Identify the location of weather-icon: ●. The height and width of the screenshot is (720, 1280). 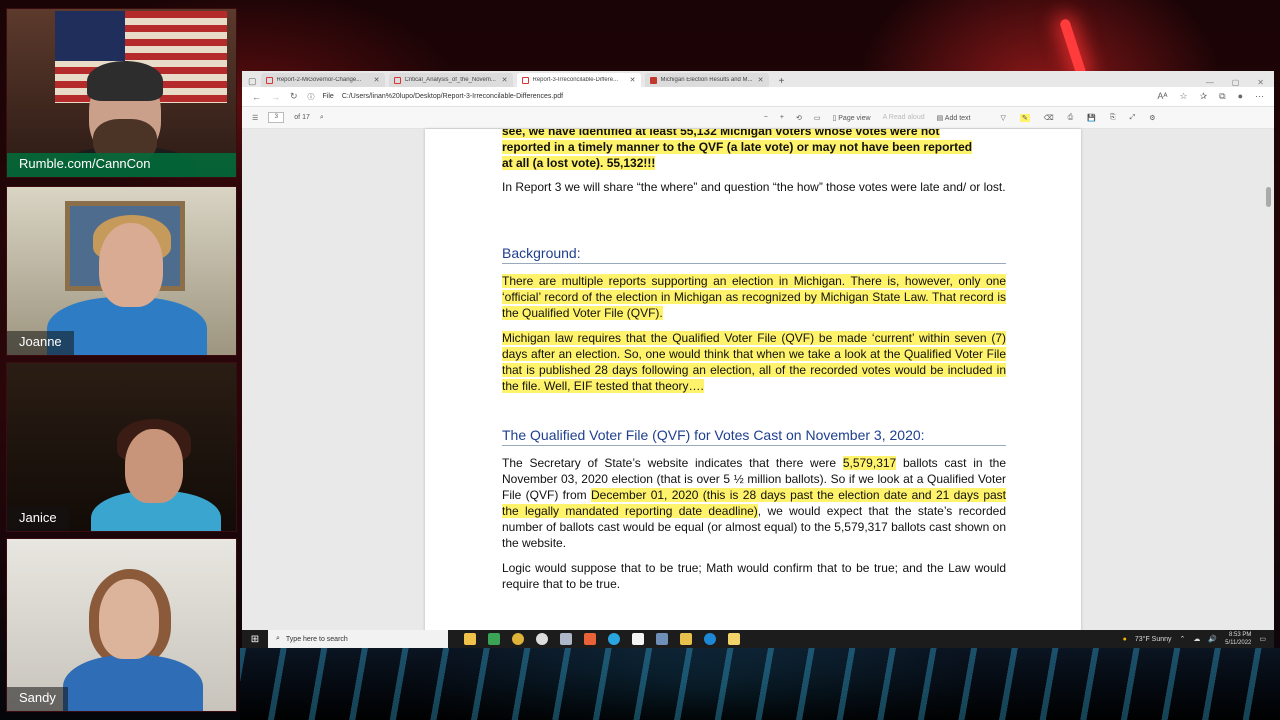
(1125, 639).